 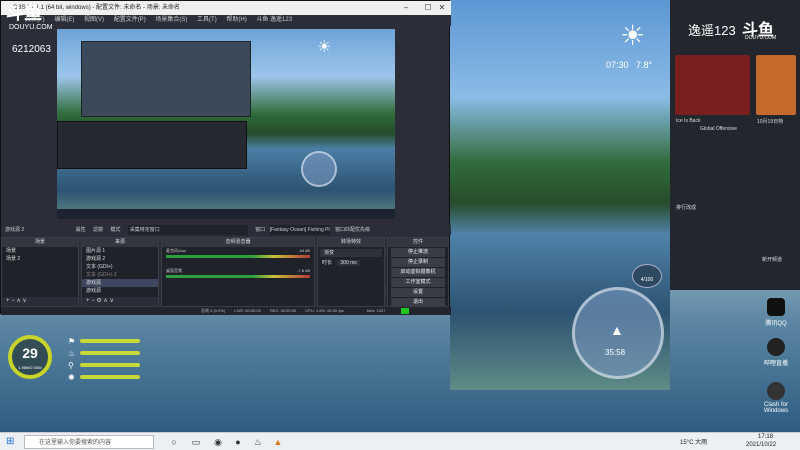 What do you see at coordinates (351, 272) in the screenshot?
I see `transitions-panel: 转场特效 渐变 时长 300 ms` at bounding box center [351, 272].